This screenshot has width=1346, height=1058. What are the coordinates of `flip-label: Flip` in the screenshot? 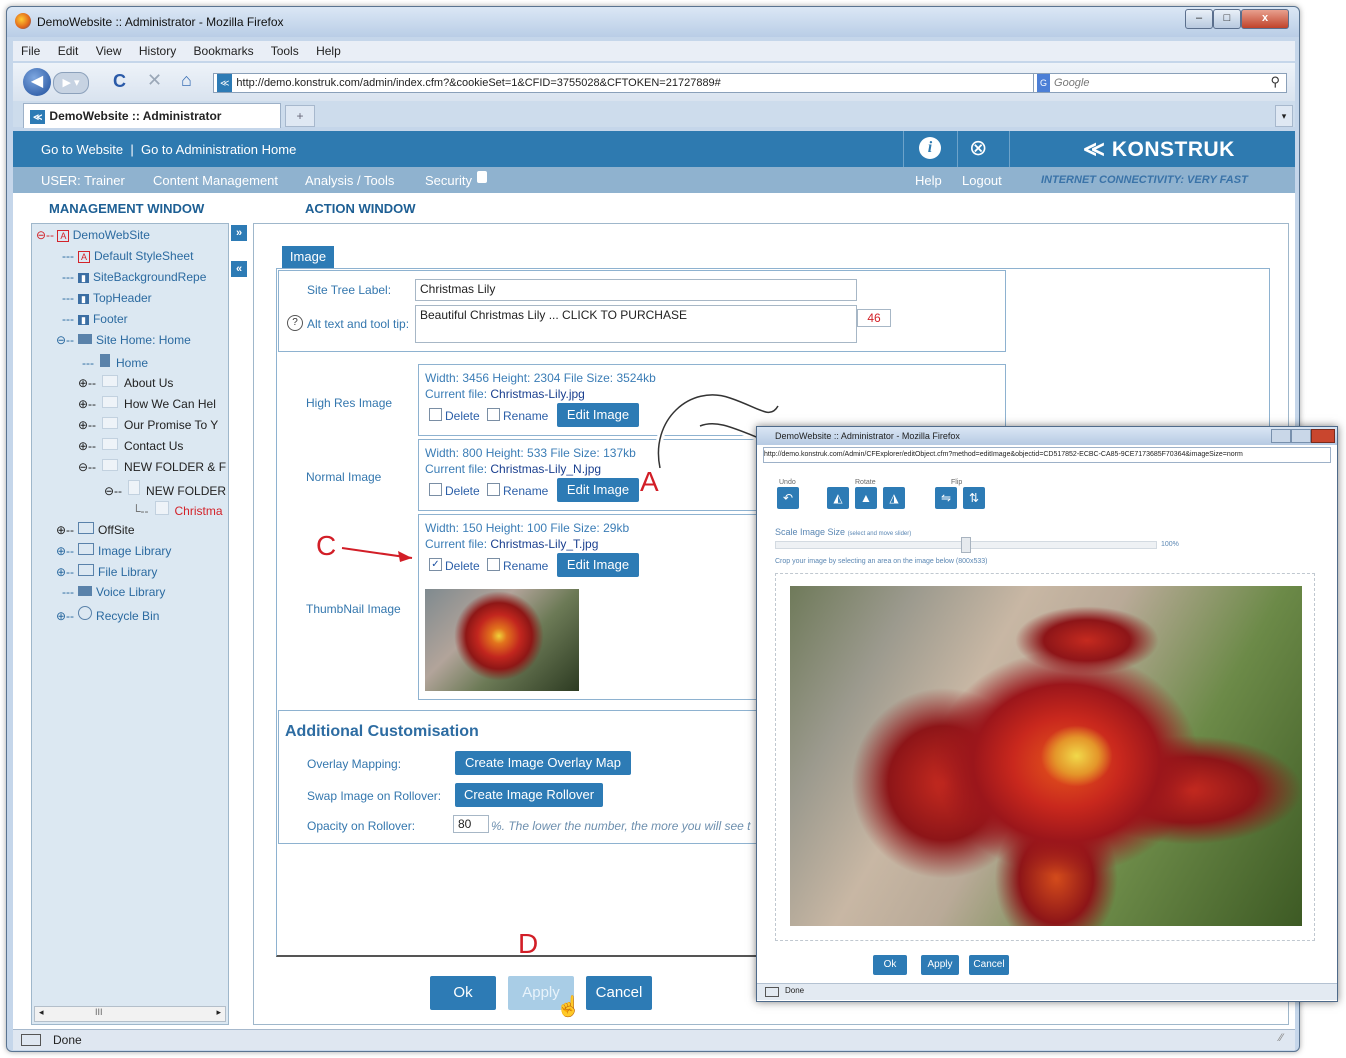 It's located at (957, 482).